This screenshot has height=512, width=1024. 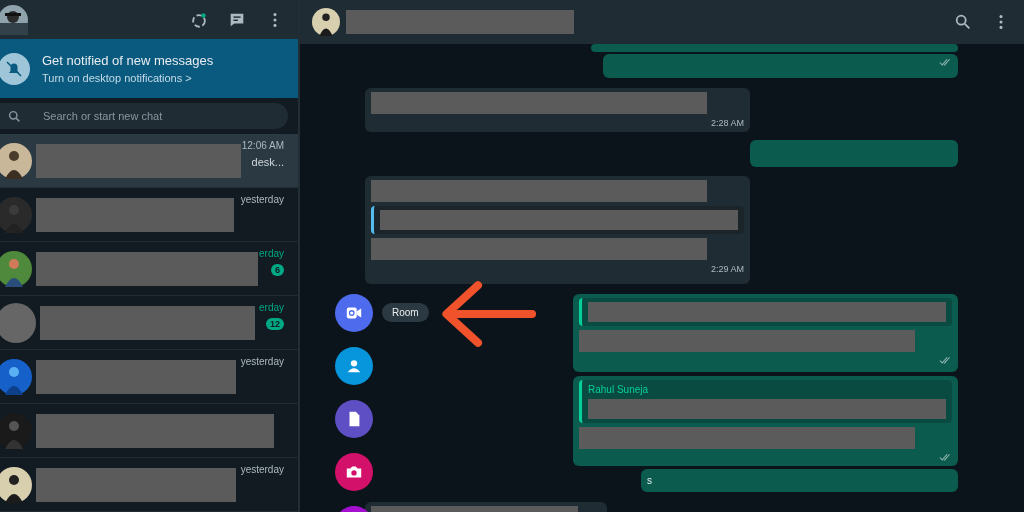 What do you see at coordinates (650, 481) in the screenshot?
I see `message-text: s` at bounding box center [650, 481].